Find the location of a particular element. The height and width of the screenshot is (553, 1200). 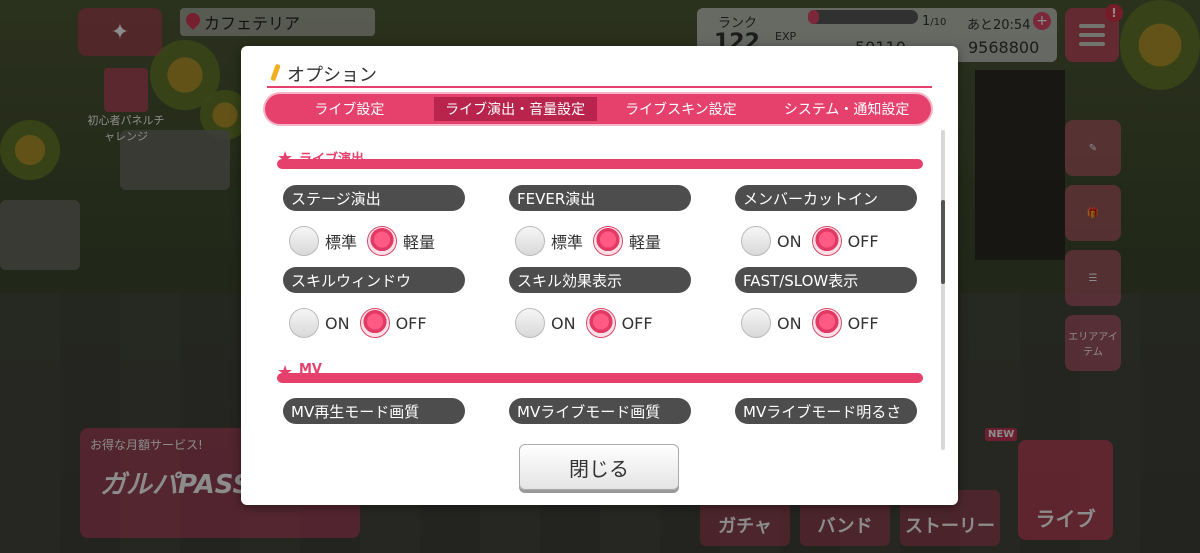

radio-group-stage-effects: 標準 軽量 is located at coordinates (364, 241).